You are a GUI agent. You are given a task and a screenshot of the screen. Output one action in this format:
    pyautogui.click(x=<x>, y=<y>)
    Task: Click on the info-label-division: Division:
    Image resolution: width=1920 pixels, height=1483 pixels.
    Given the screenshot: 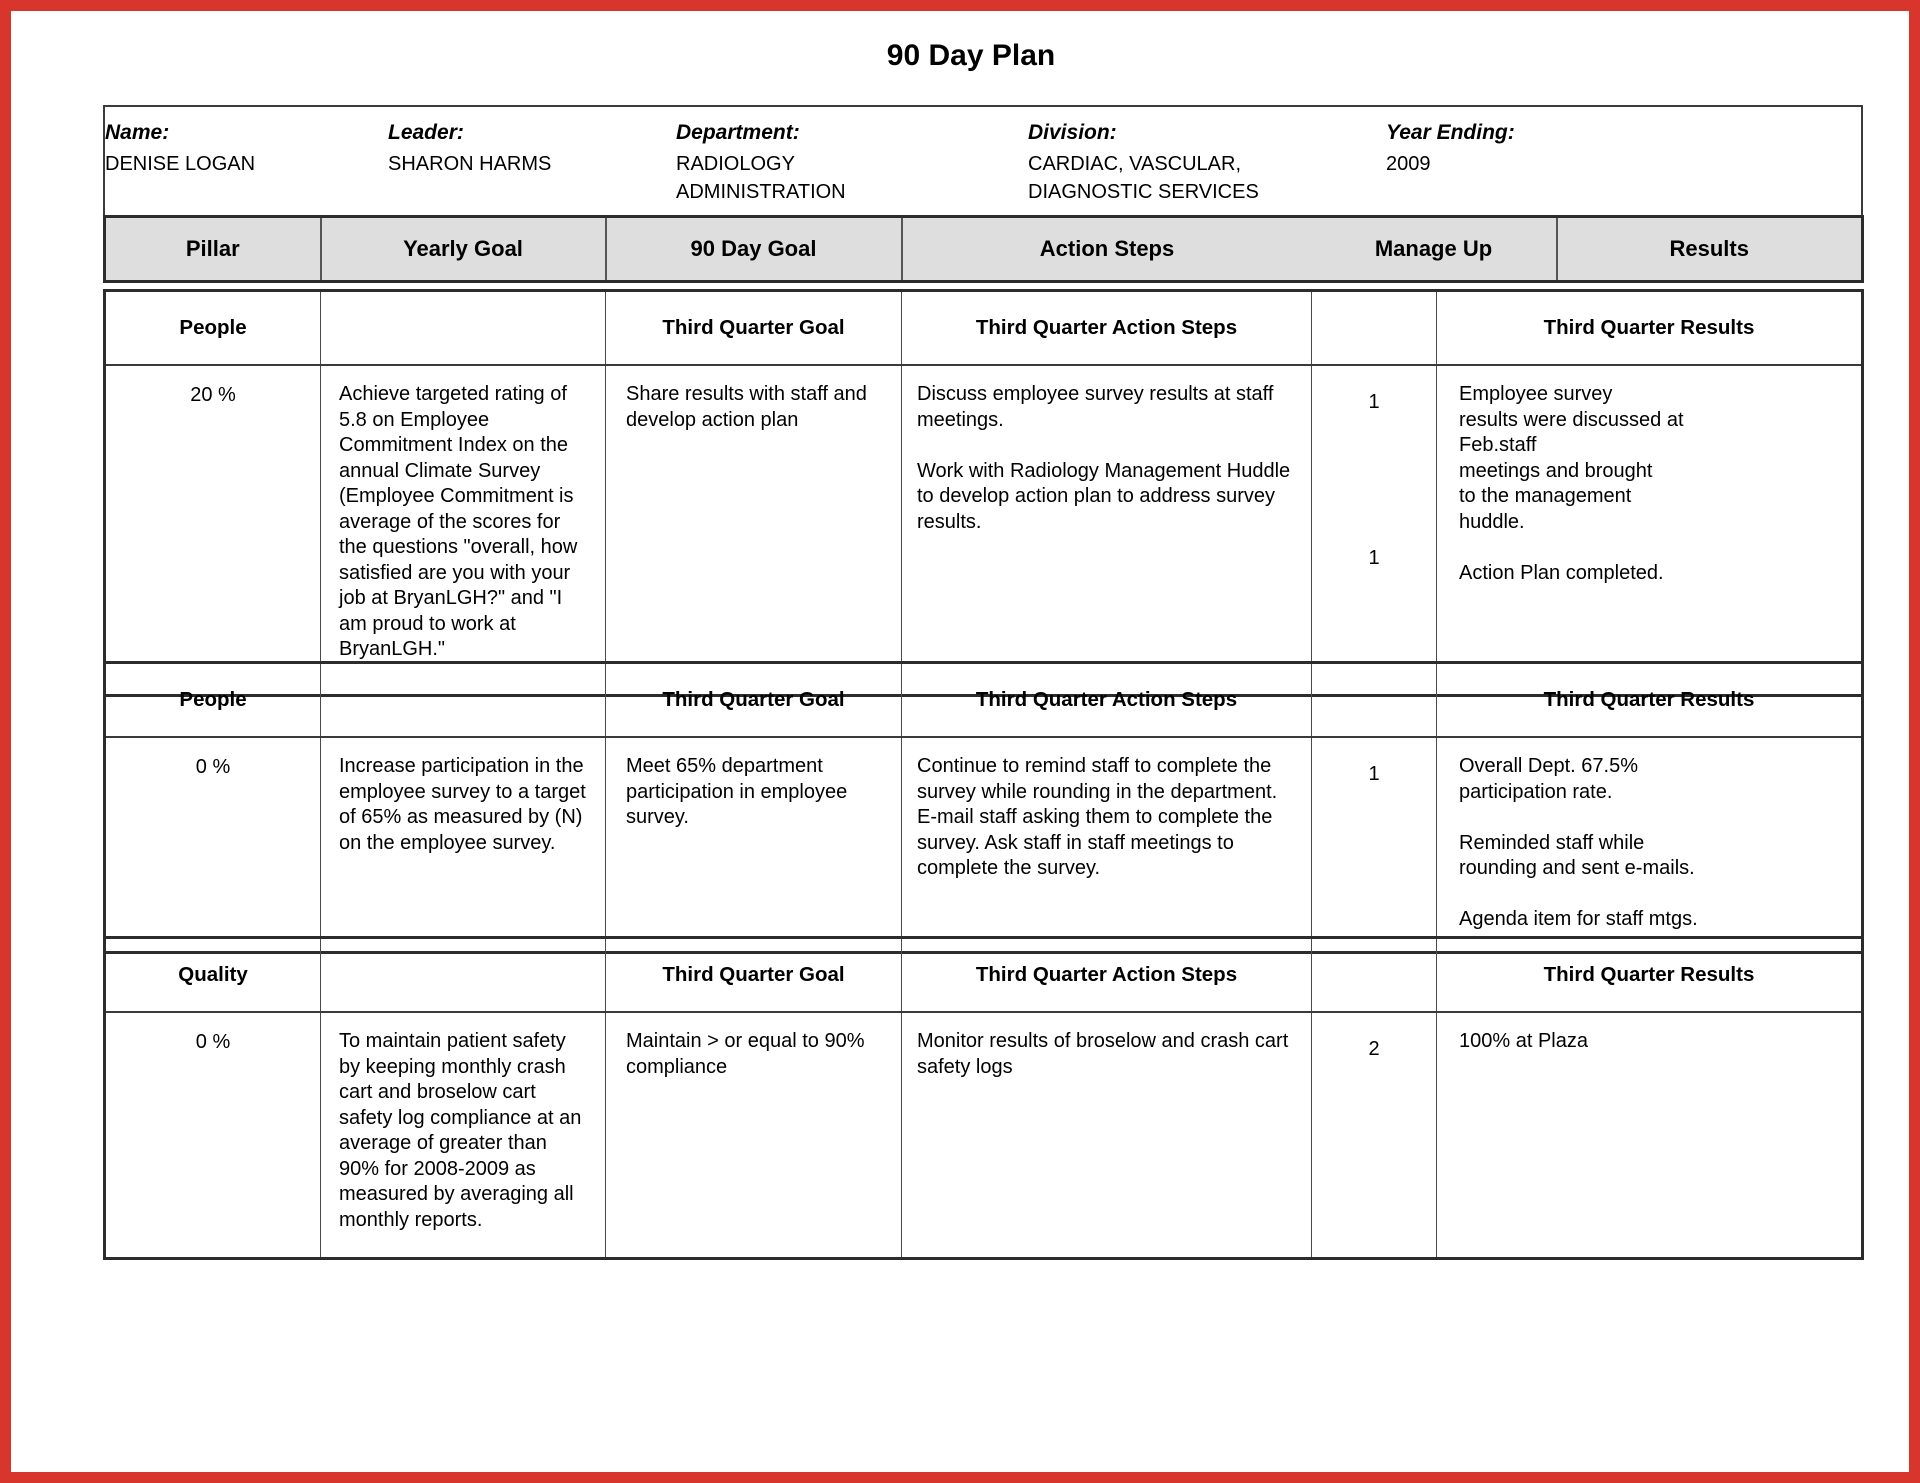 What is the action you would take?
    pyautogui.click(x=1072, y=132)
    